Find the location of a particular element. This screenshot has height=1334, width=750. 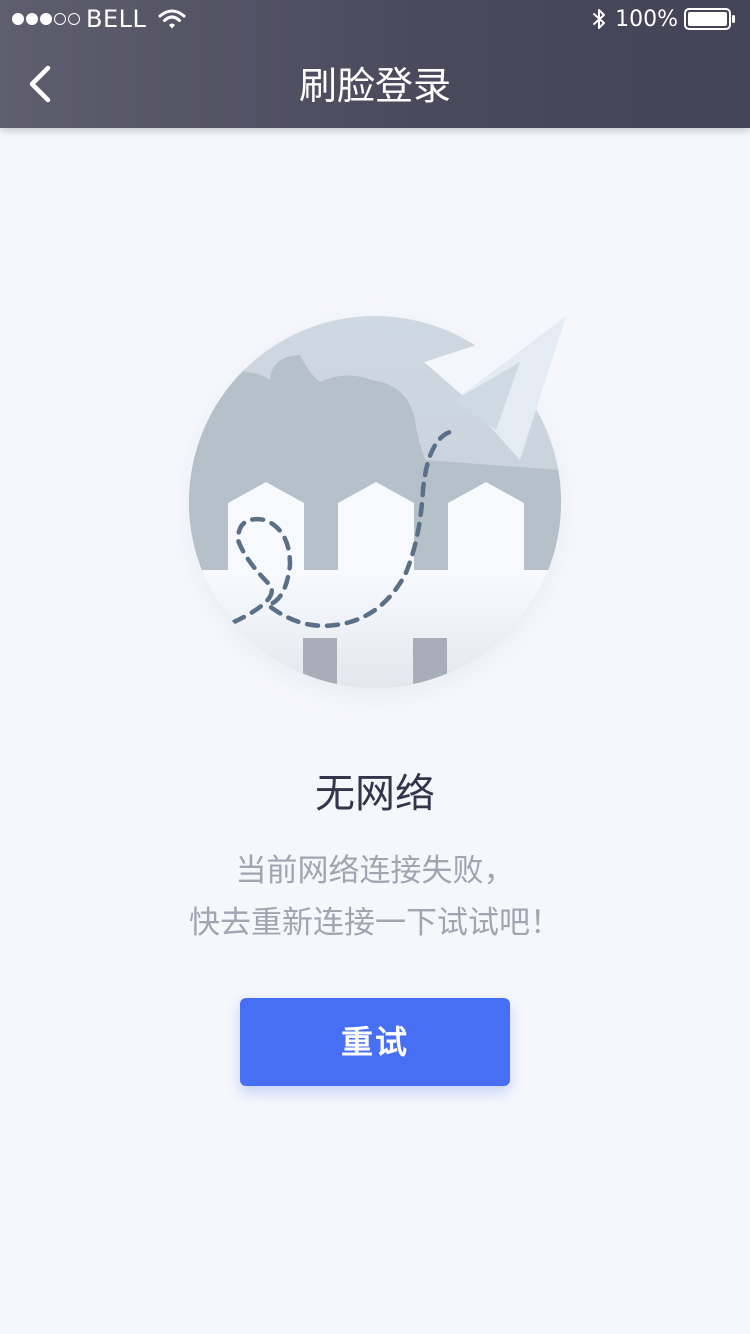

navigation-bar: 刷脸登录 is located at coordinates (375, 84).